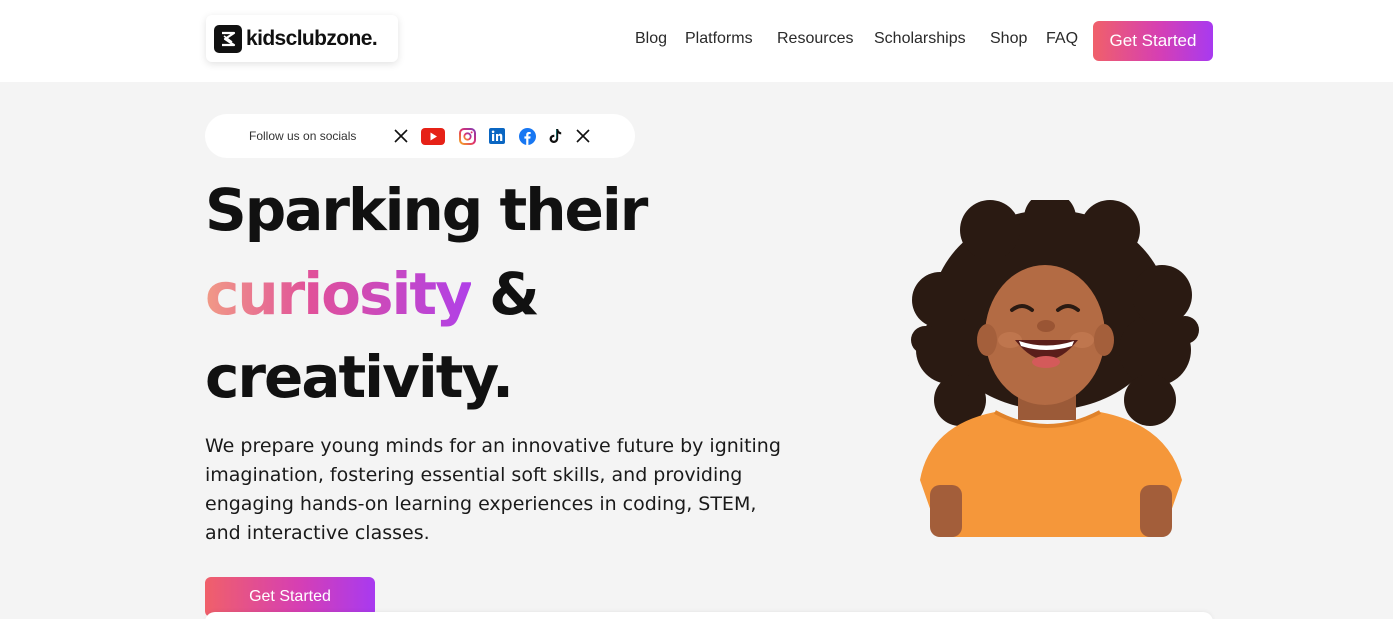  Describe the element at coordinates (1153, 41) in the screenshot. I see `header-get-started-button: Get Started` at that location.